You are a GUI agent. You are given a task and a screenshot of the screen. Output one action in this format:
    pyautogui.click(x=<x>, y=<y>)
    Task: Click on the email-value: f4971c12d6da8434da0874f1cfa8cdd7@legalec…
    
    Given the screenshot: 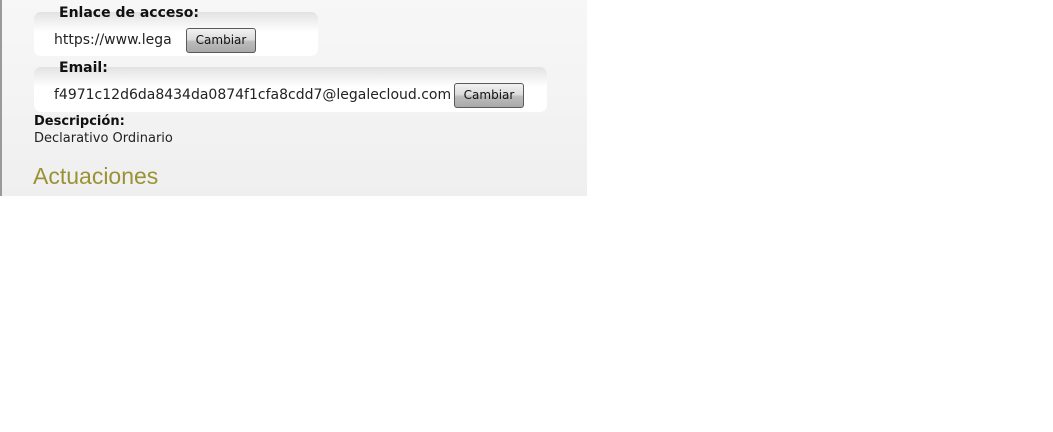 What is the action you would take?
    pyautogui.click(x=252, y=95)
    